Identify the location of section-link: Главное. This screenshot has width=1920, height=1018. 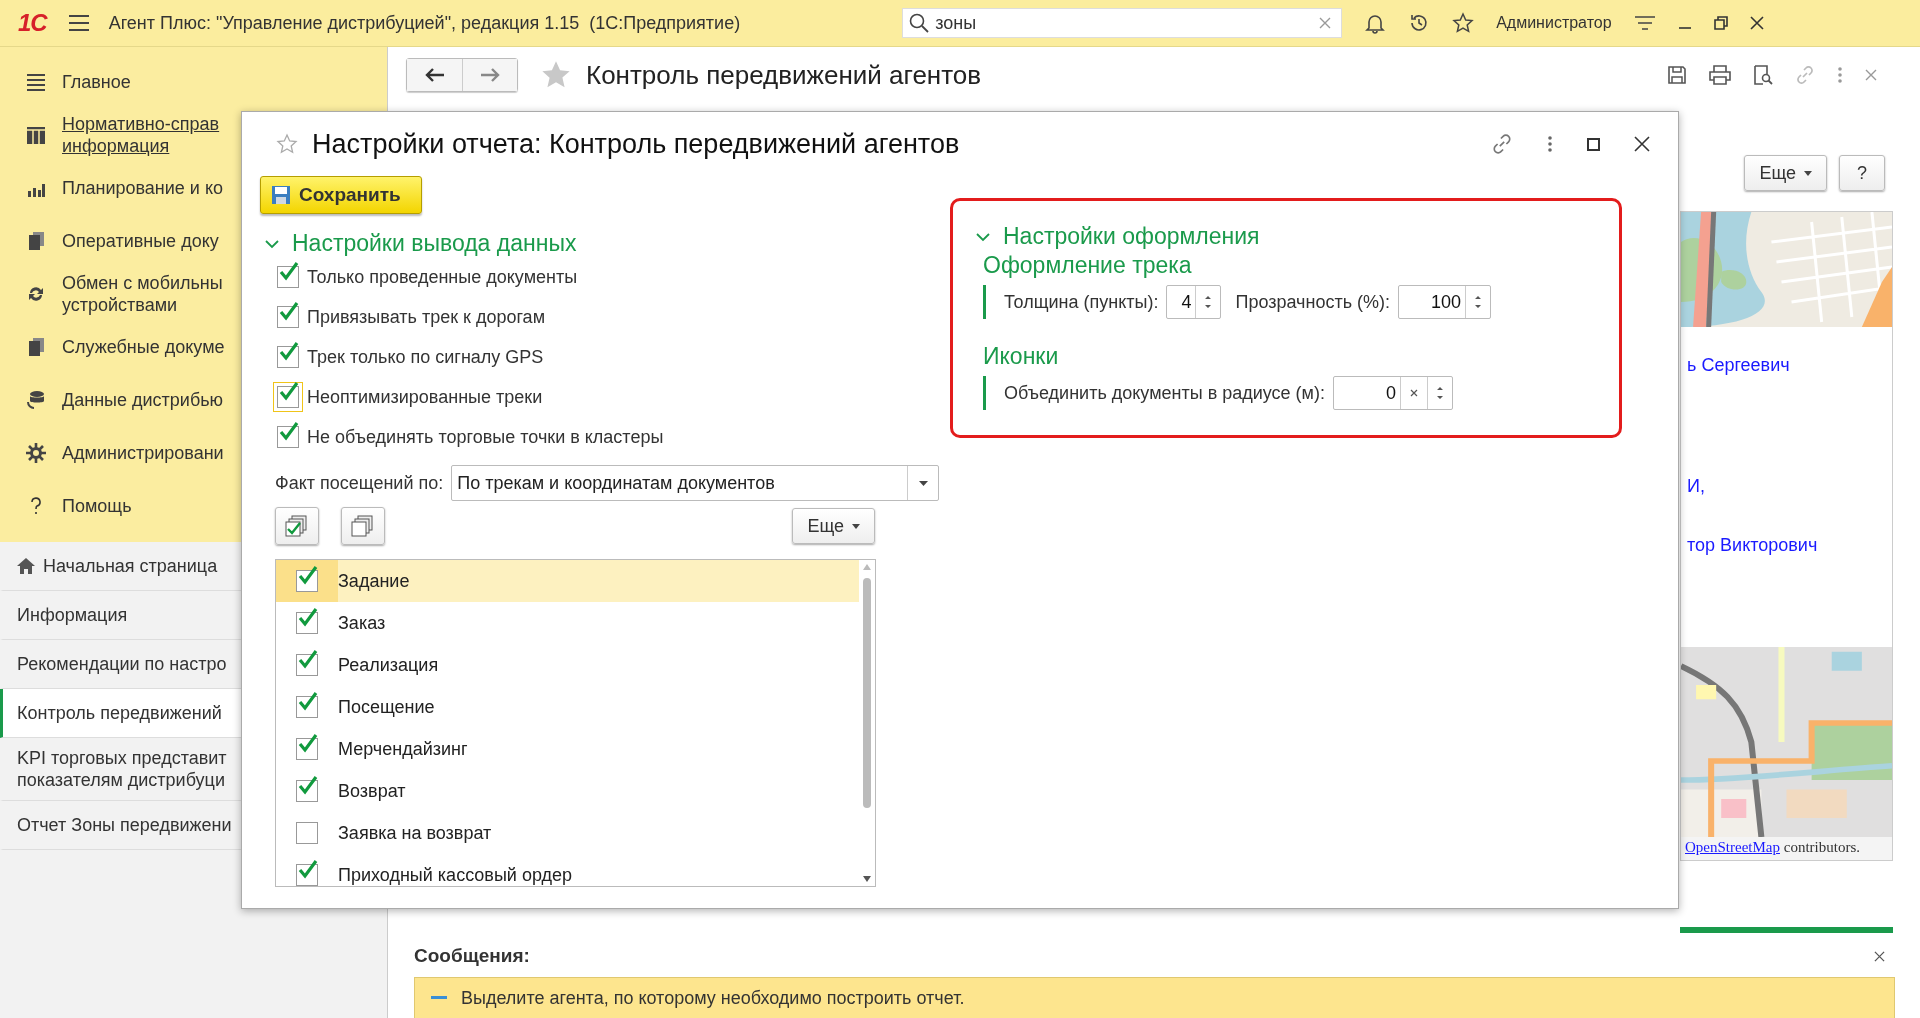
(96, 81).